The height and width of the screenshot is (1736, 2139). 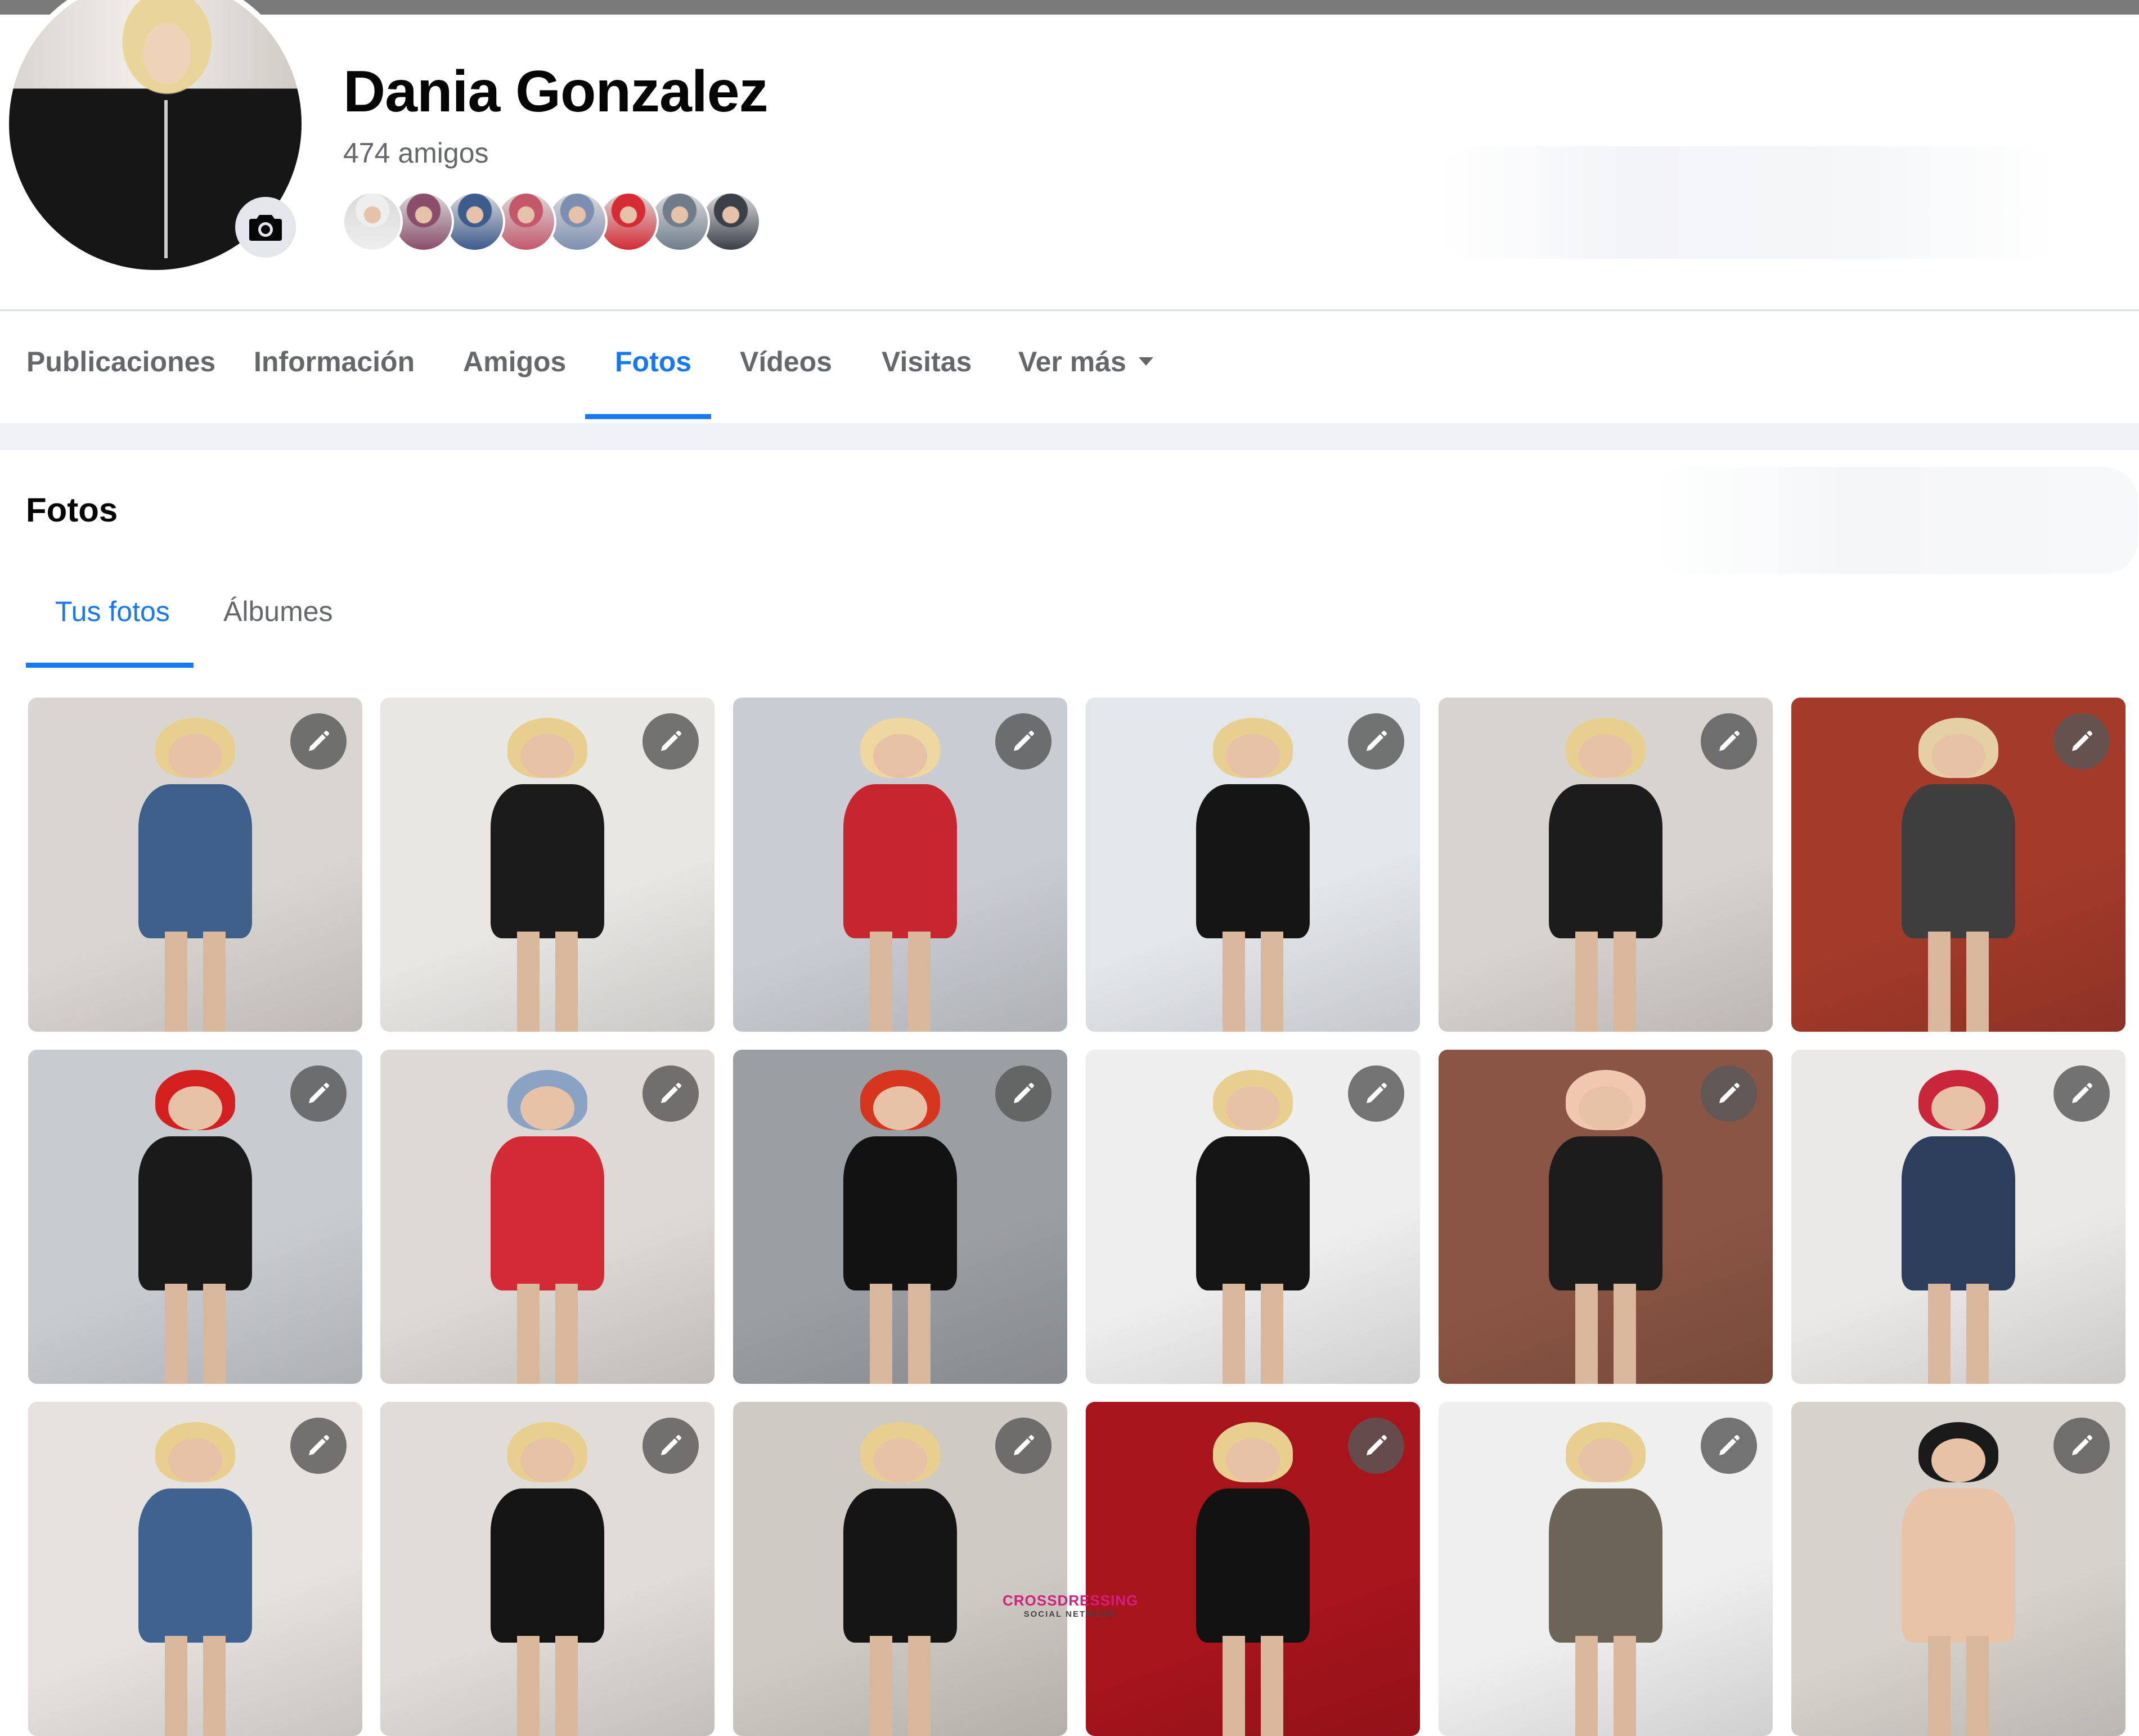 What do you see at coordinates (72, 510) in the screenshot?
I see `photos-section-title: Fotos` at bounding box center [72, 510].